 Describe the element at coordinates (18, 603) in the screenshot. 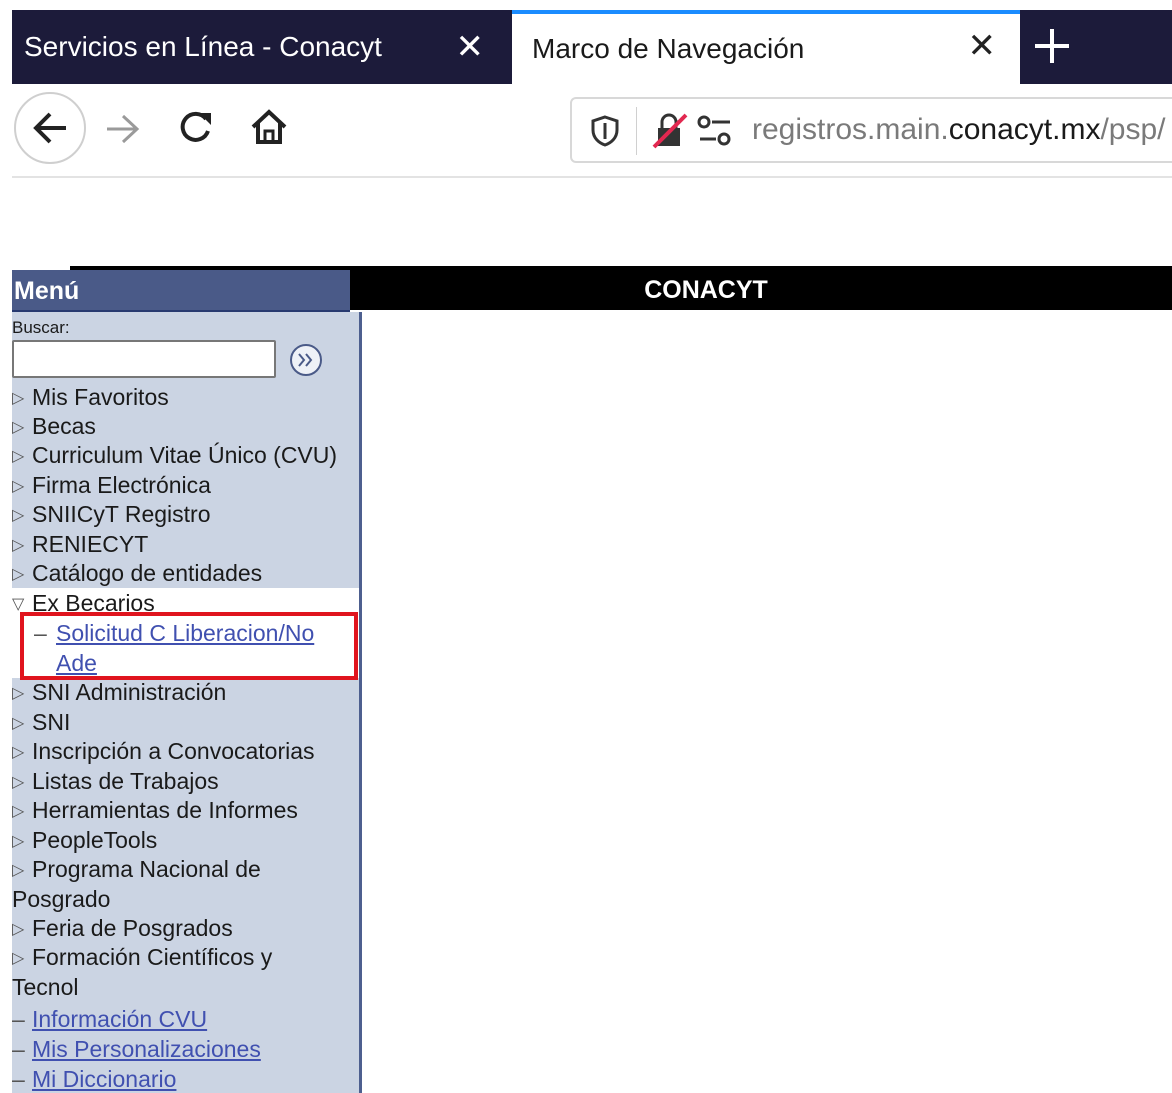

I see `triangle-down-icon: ▽` at that location.